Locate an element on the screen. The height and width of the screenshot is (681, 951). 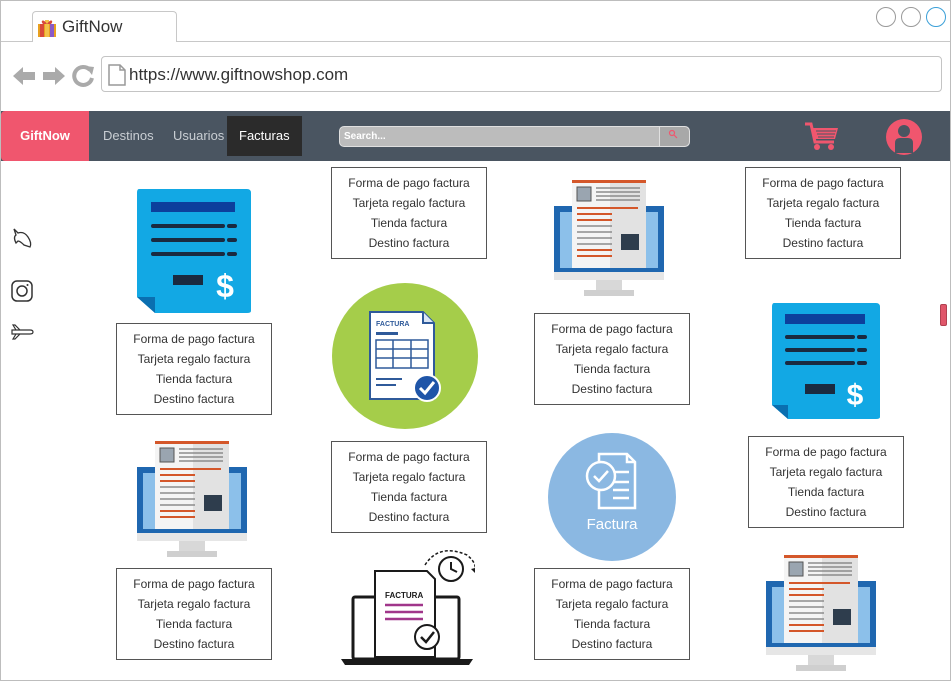
app-navbar: GiftNow Destinos Usuarios Facturas is located at coordinates (475, 136).